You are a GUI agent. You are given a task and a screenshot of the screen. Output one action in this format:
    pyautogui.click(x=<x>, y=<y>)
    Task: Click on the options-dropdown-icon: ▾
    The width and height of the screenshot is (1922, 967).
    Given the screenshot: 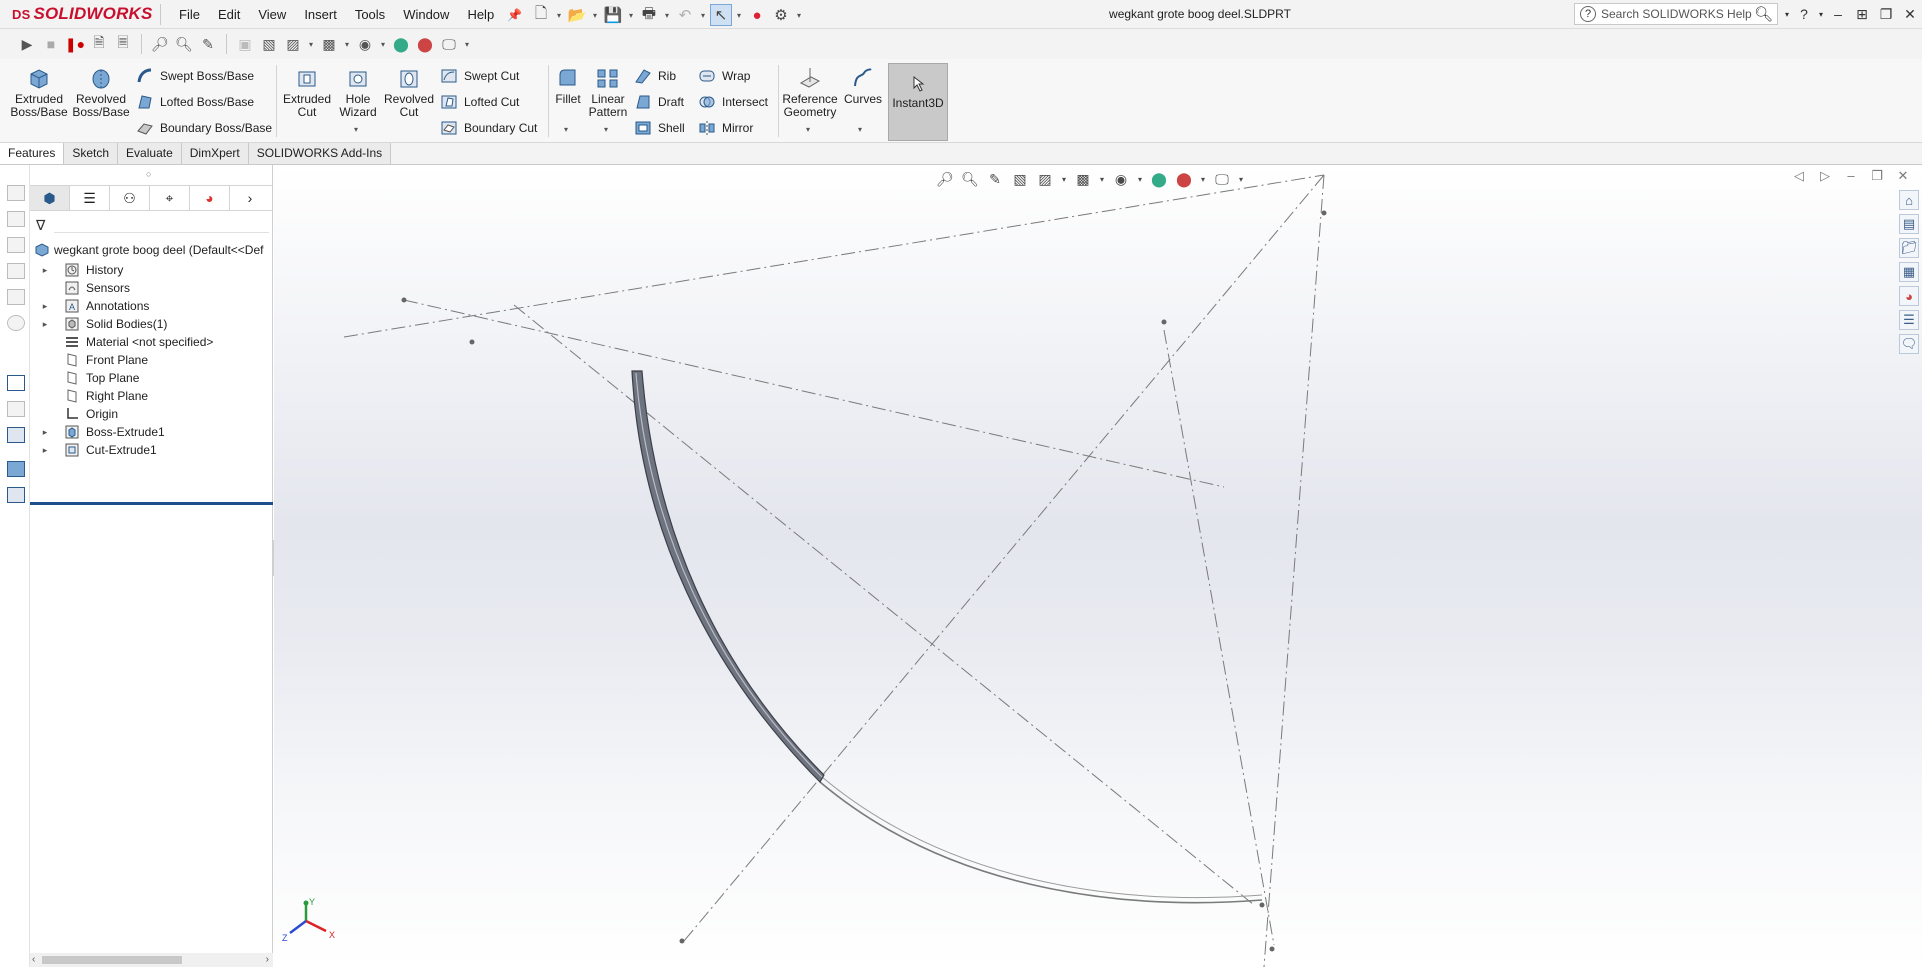 What is the action you would take?
    pyautogui.click(x=799, y=15)
    